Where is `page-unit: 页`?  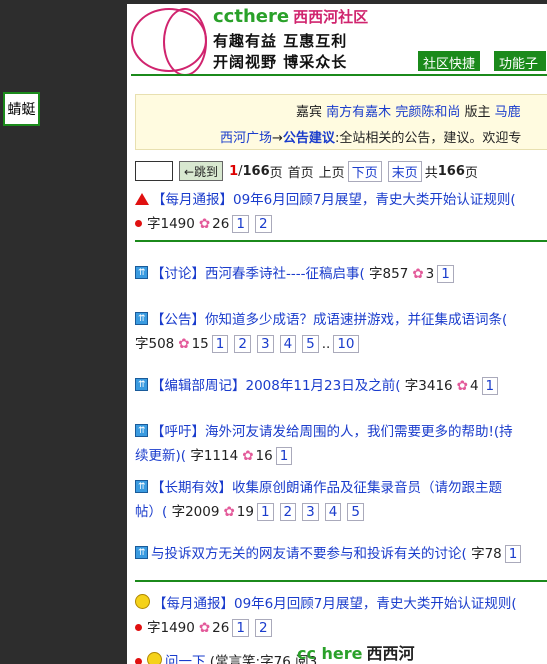
page-unit: 页 is located at coordinates (276, 173).